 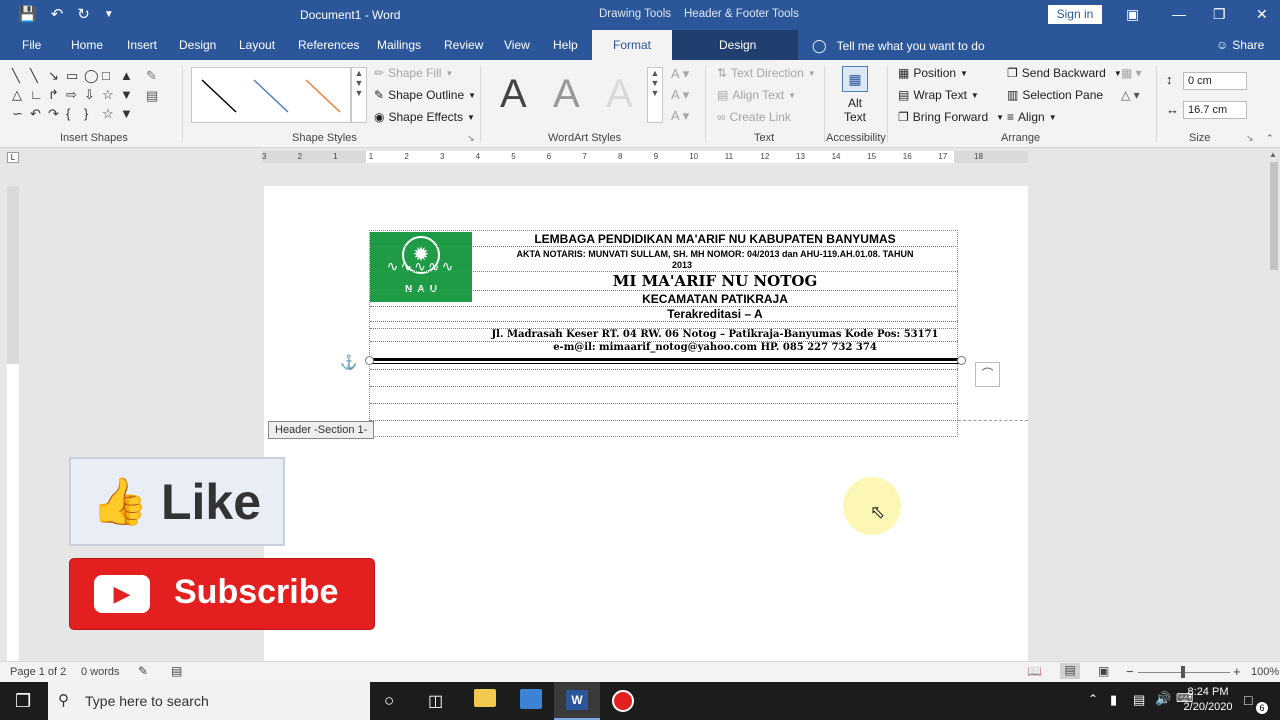 I want to click on taskbar-search: ⚲ Type here to search, so click(x=209, y=701).